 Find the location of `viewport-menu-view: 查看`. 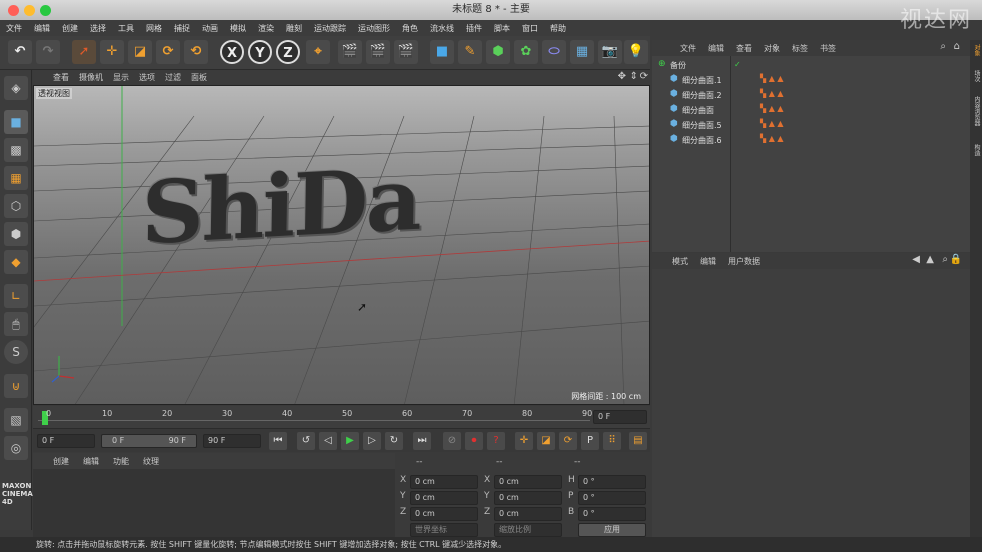

viewport-menu-view: 查看 is located at coordinates (61, 77).